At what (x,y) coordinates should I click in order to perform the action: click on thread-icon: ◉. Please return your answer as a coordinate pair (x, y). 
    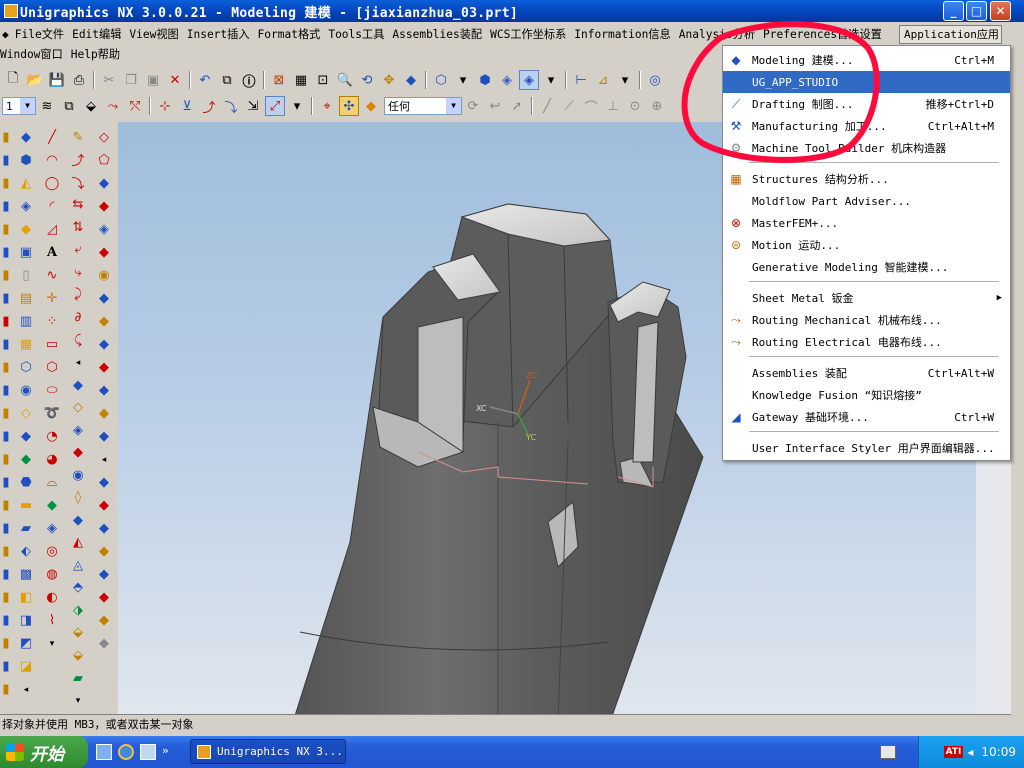
    Looking at the image, I should click on (26, 390).